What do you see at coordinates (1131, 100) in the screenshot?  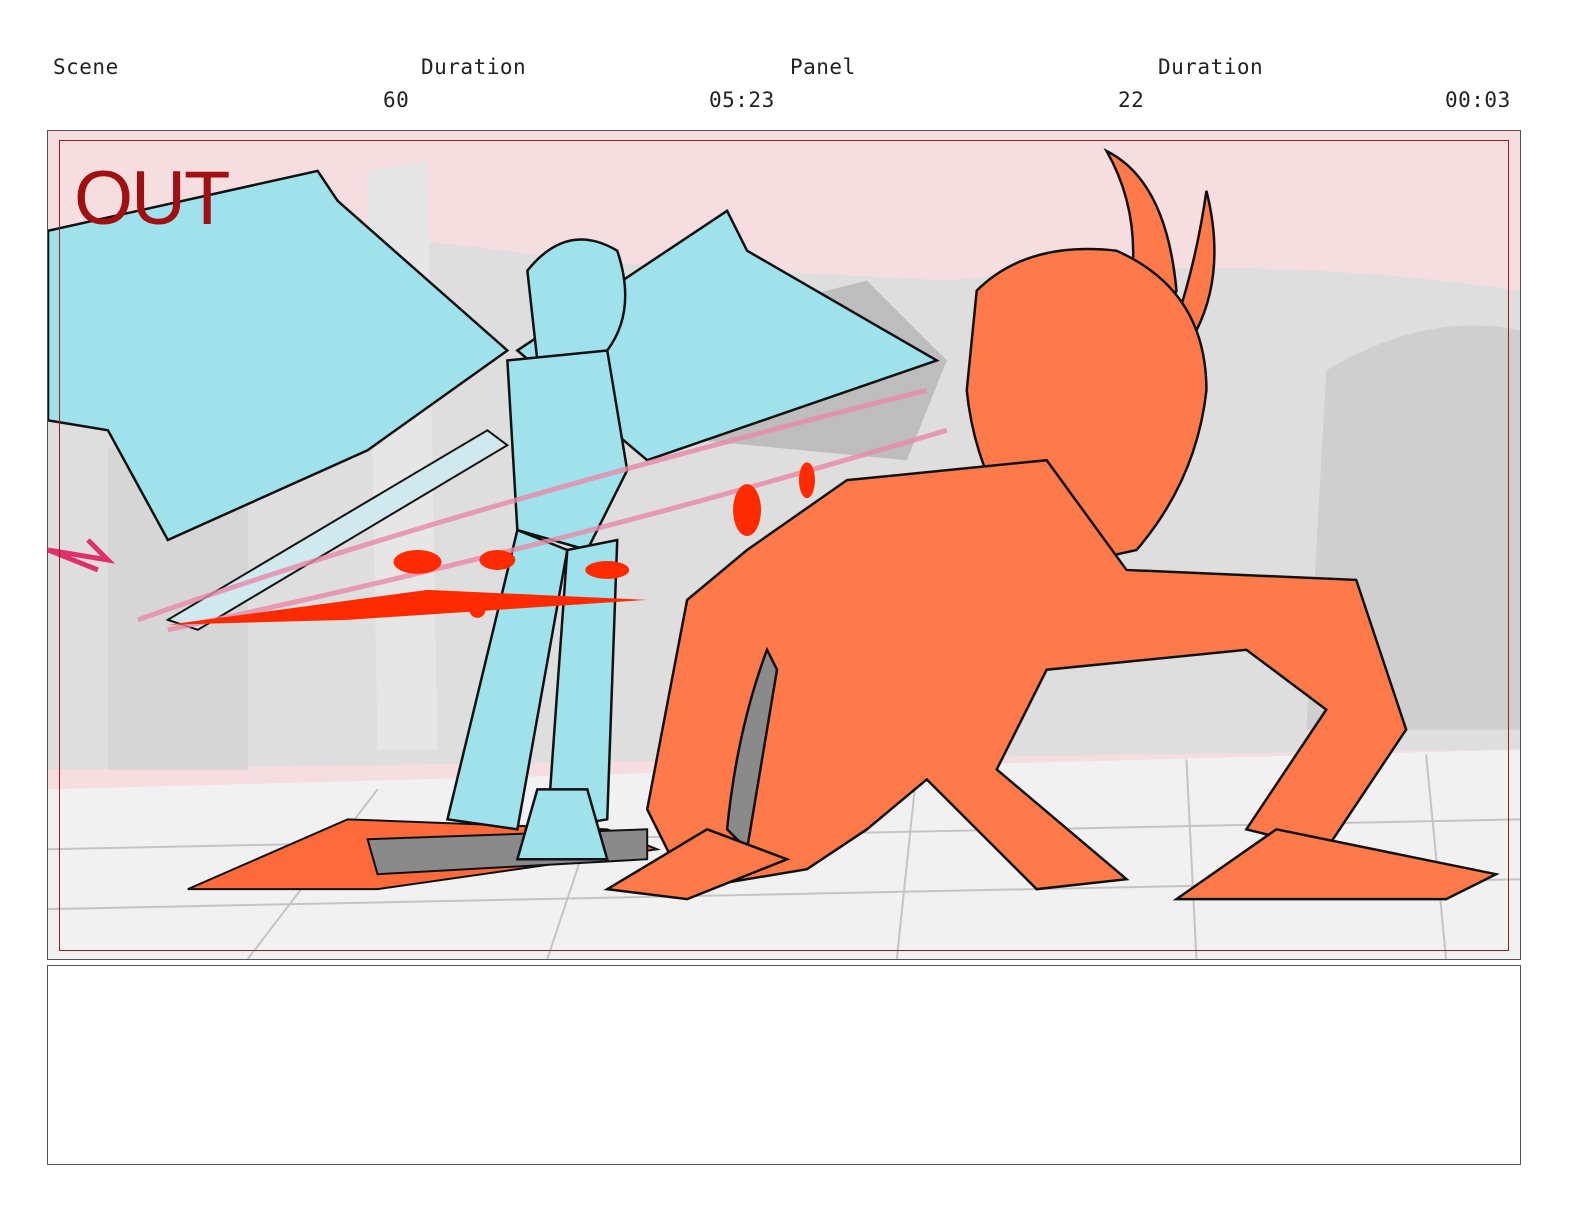 I see `panel-number: 22` at bounding box center [1131, 100].